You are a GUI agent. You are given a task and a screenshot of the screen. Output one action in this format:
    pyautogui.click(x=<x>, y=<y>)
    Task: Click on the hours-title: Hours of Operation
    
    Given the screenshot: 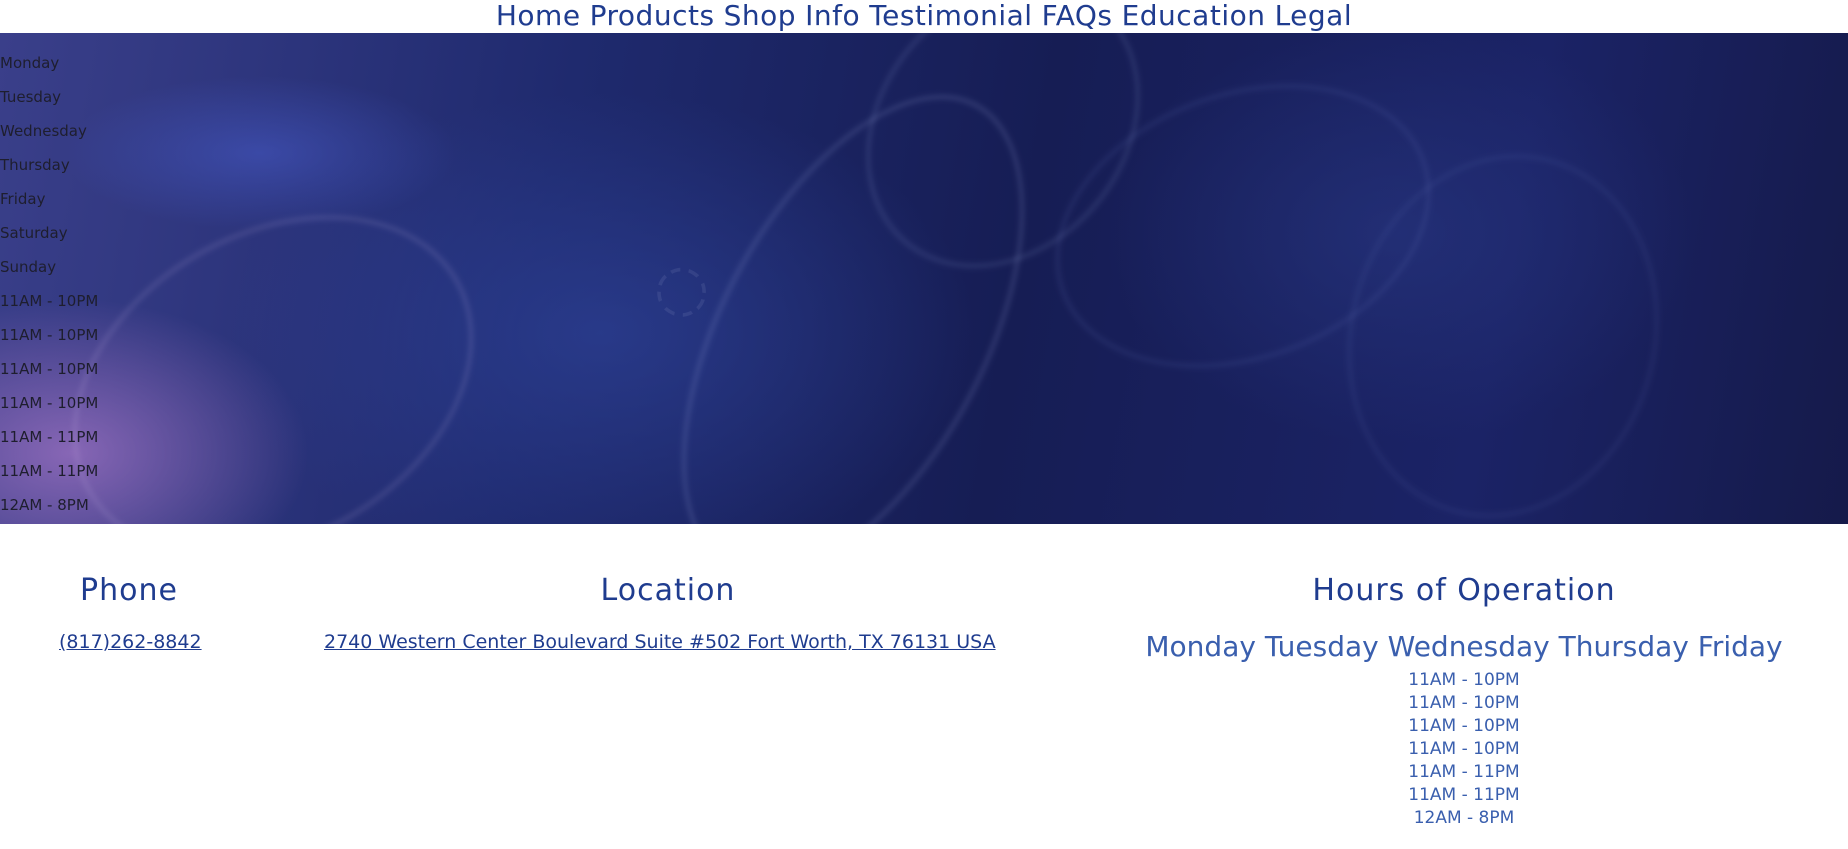 What is the action you would take?
    pyautogui.click(x=1464, y=590)
    